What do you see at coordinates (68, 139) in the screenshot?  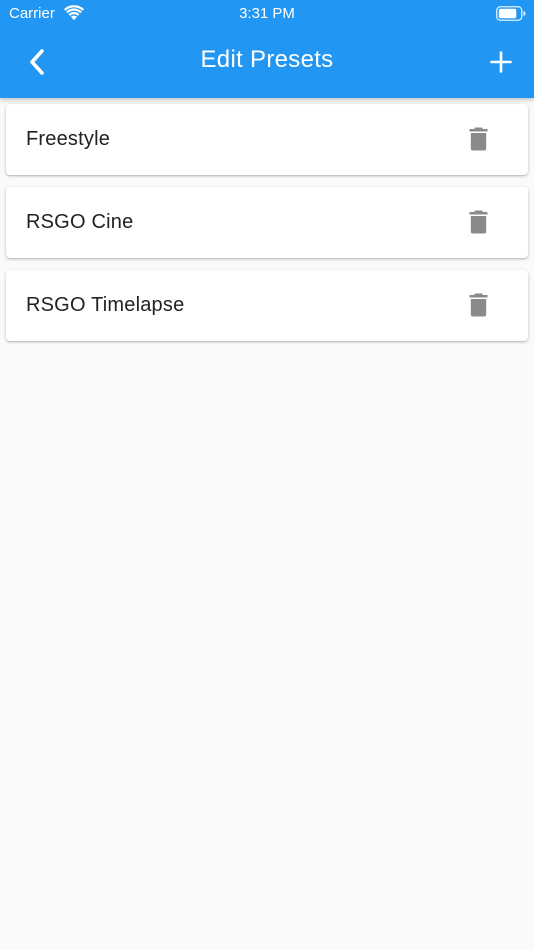 I see `preset-name: Freestyle` at bounding box center [68, 139].